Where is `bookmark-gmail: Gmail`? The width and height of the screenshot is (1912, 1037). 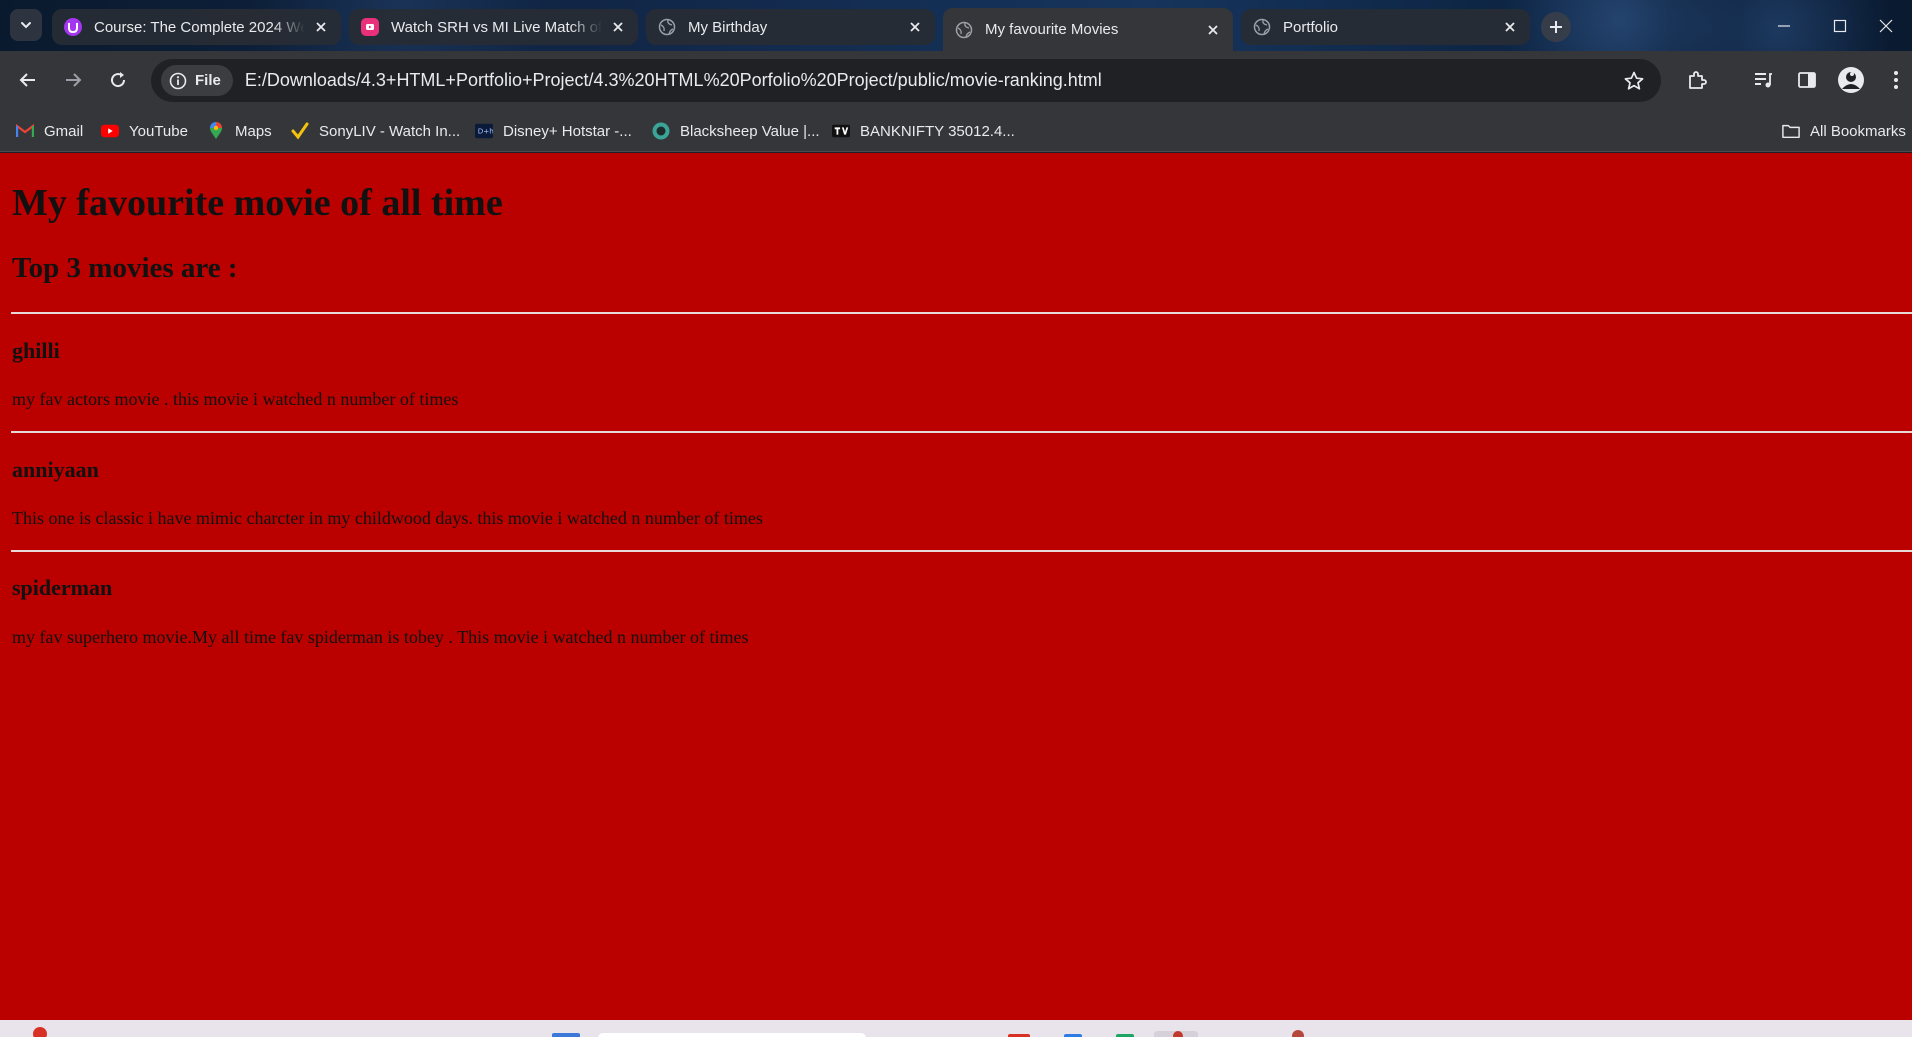
bookmark-gmail: Gmail is located at coordinates (49, 131).